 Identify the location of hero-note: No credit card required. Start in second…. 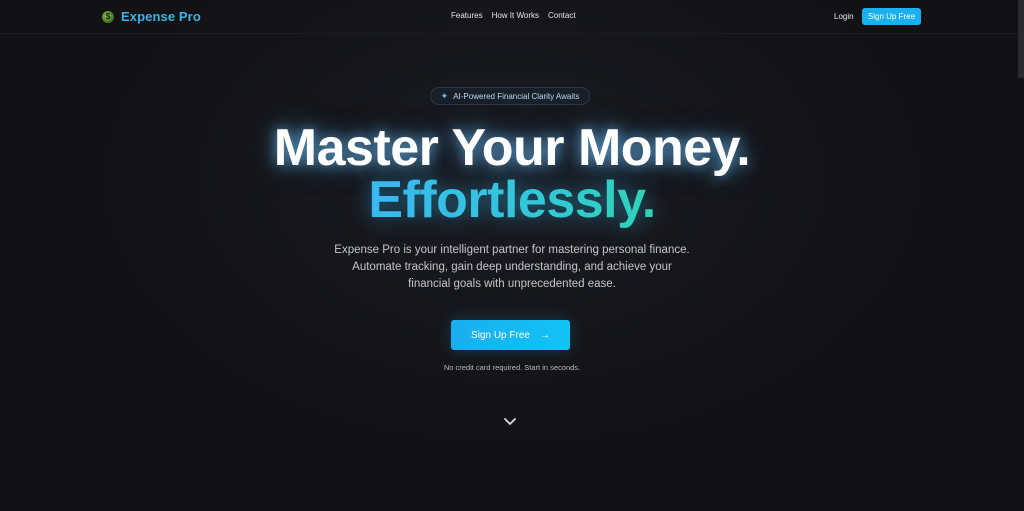
(512, 367).